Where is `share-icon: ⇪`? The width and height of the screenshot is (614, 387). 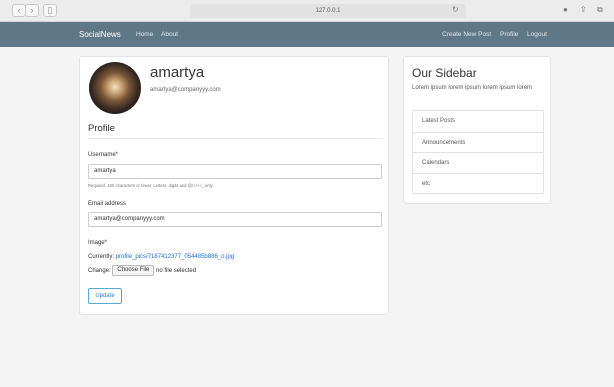
share-icon: ⇪ is located at coordinates (583, 9).